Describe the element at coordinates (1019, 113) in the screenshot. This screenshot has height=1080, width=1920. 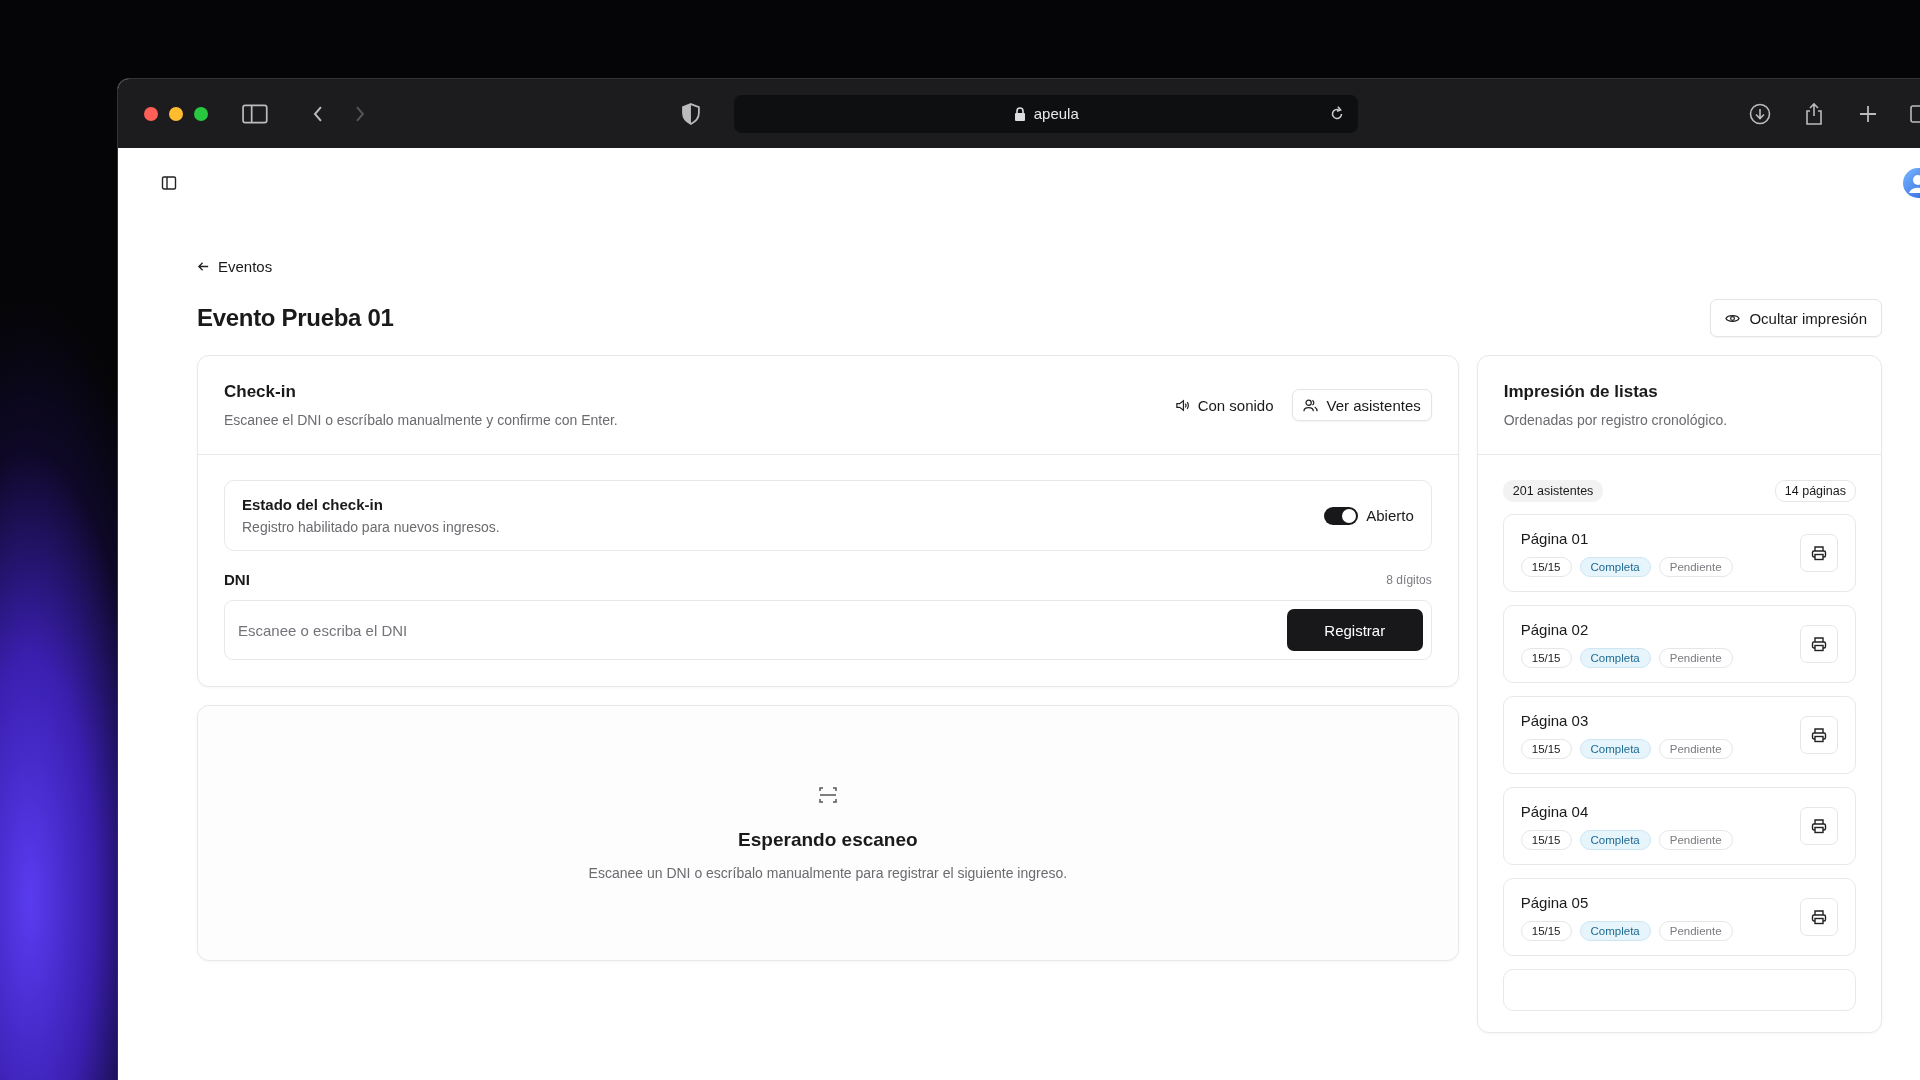
I see `lock-icon` at that location.